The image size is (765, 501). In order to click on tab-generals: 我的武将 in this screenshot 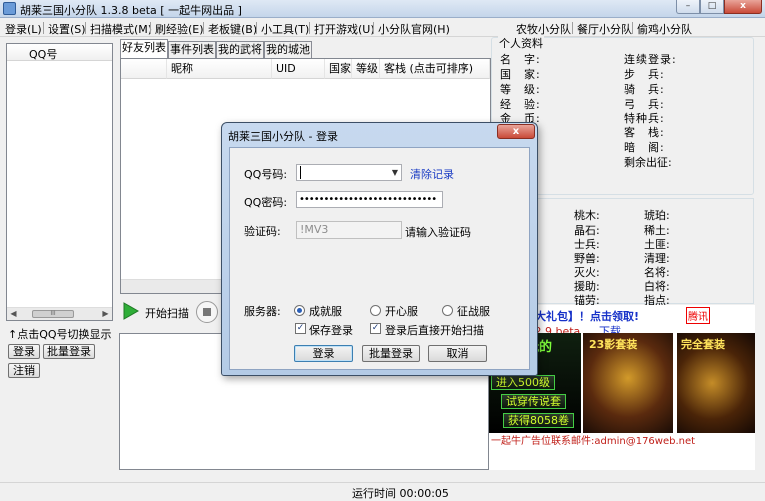, I will do `click(240, 49)`.